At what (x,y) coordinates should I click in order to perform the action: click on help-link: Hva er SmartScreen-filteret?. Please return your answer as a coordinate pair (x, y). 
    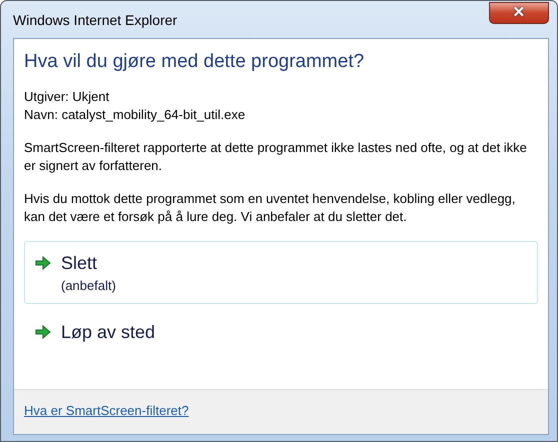
    Looking at the image, I should click on (106, 410).